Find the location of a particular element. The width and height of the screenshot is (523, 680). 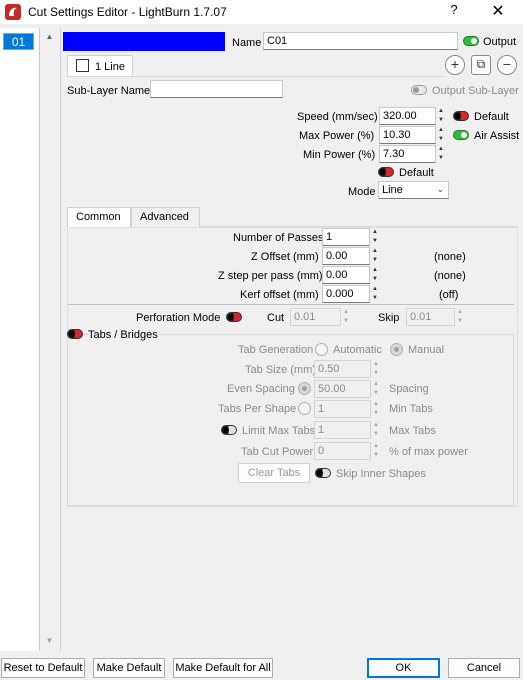

power-default-label: Default is located at coordinates (416, 173).